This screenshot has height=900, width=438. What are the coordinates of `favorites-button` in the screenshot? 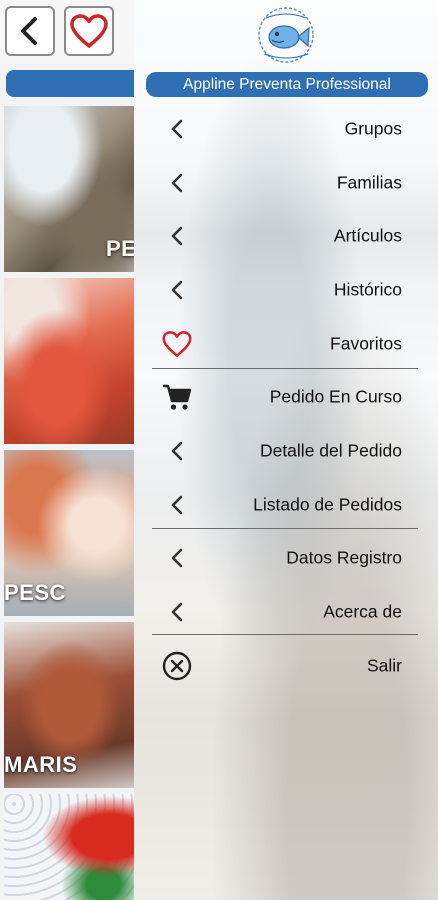 It's located at (89, 31).